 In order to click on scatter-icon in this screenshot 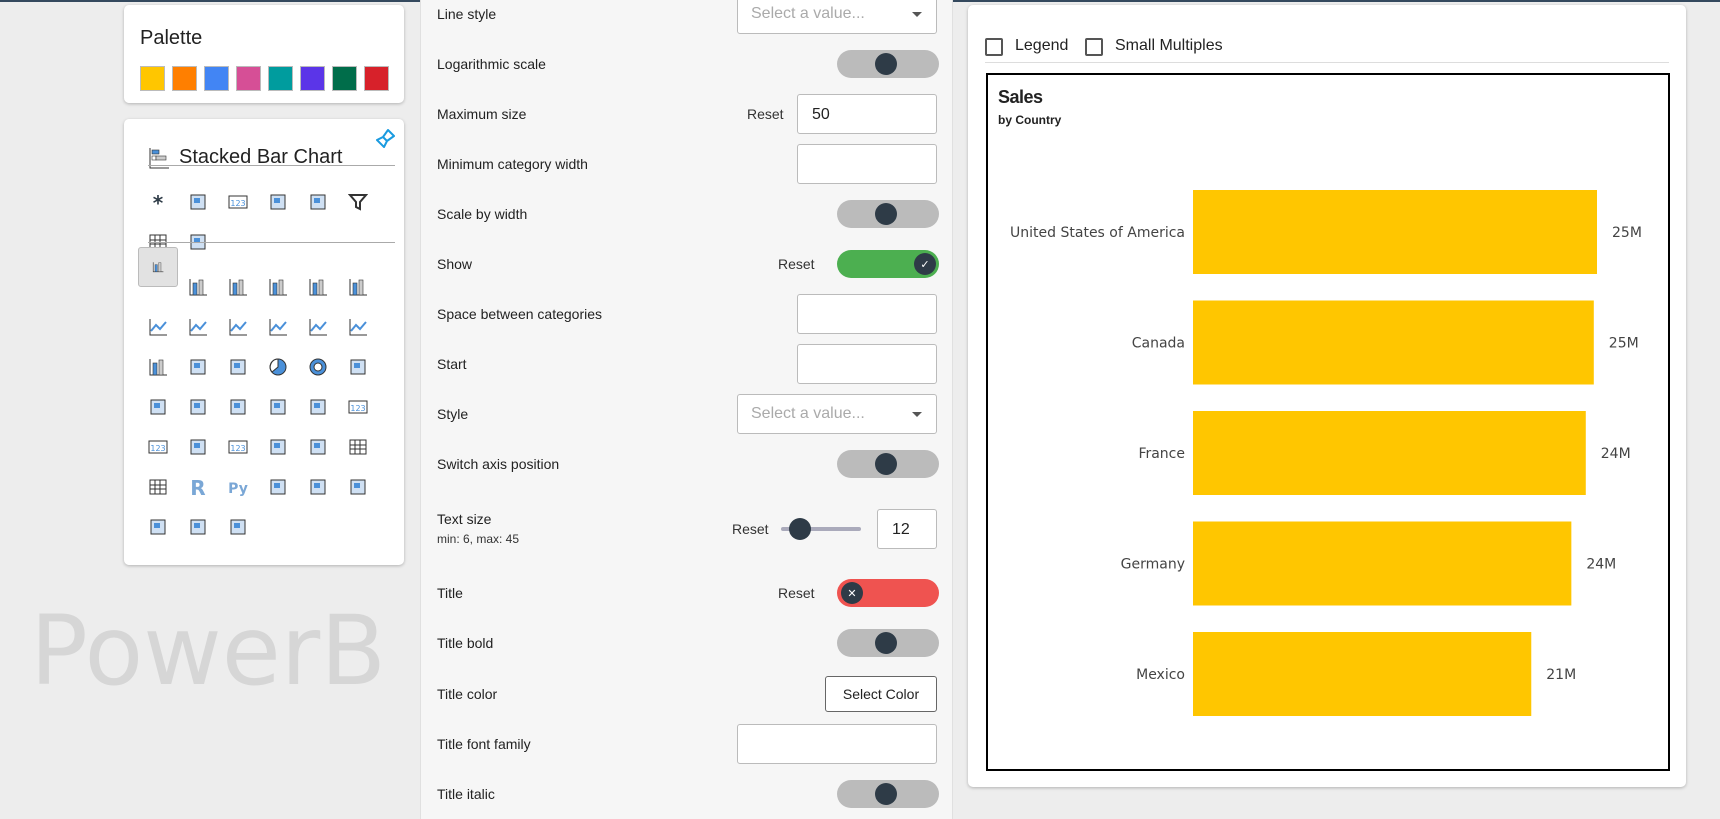, I will do `click(238, 367)`.